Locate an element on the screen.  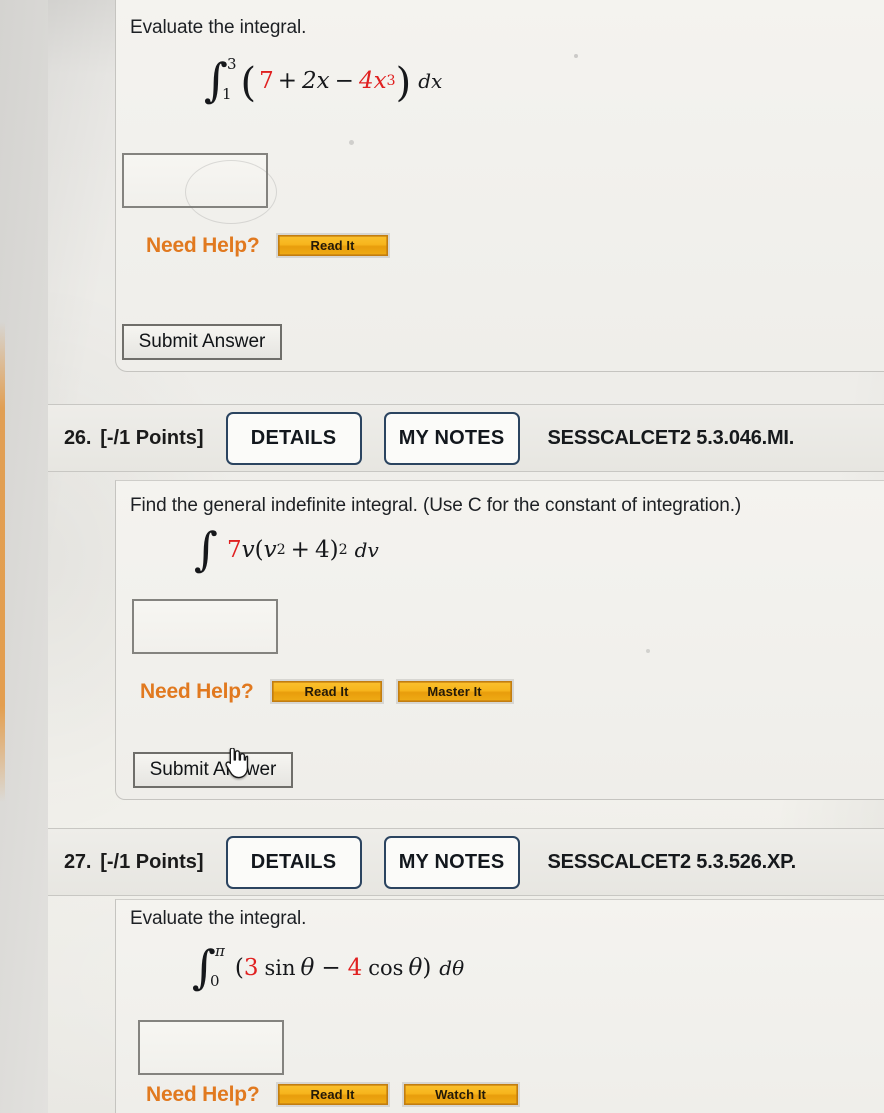
question-27-number: 27. is located at coordinates (78, 861).